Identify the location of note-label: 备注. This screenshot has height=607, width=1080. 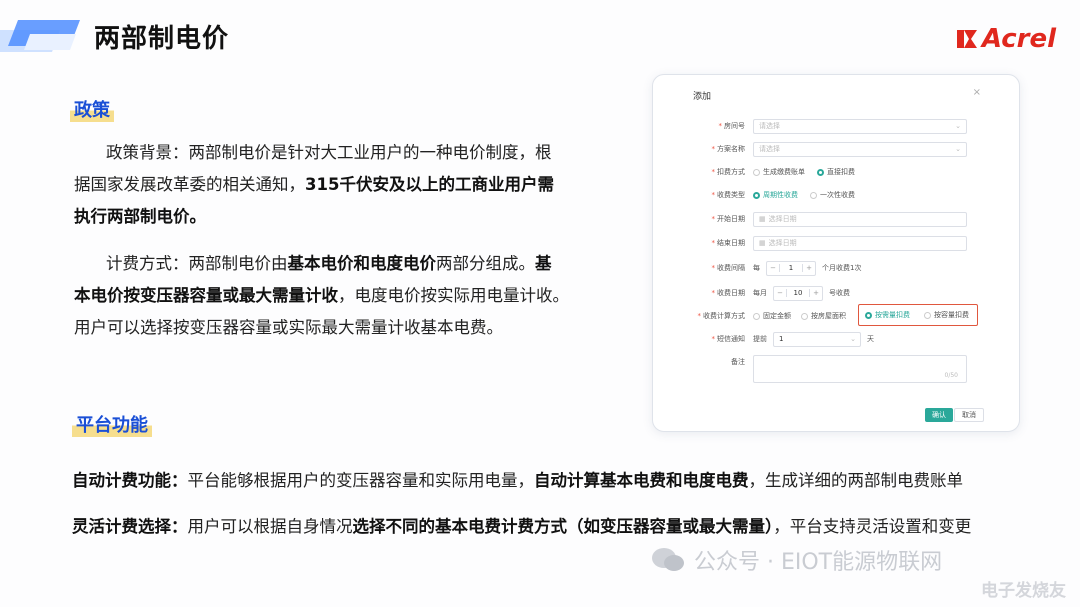
(738, 362).